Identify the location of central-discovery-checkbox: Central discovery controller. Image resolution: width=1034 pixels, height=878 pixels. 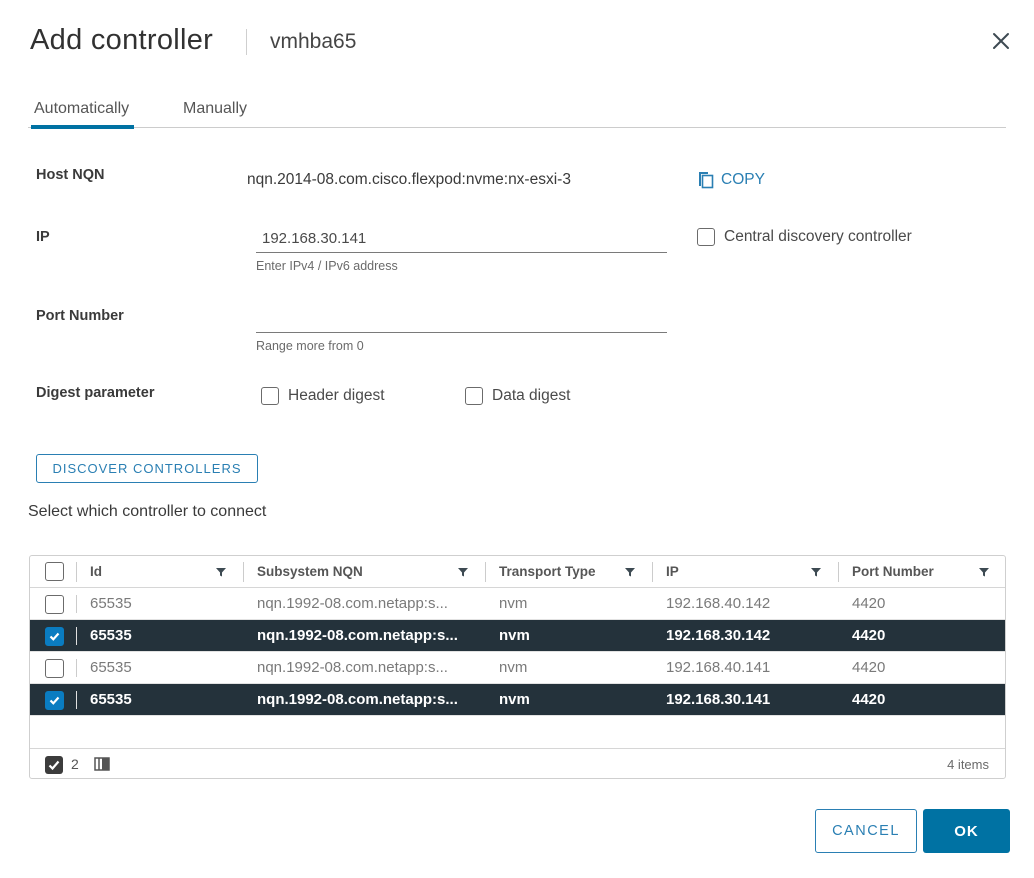
(804, 237).